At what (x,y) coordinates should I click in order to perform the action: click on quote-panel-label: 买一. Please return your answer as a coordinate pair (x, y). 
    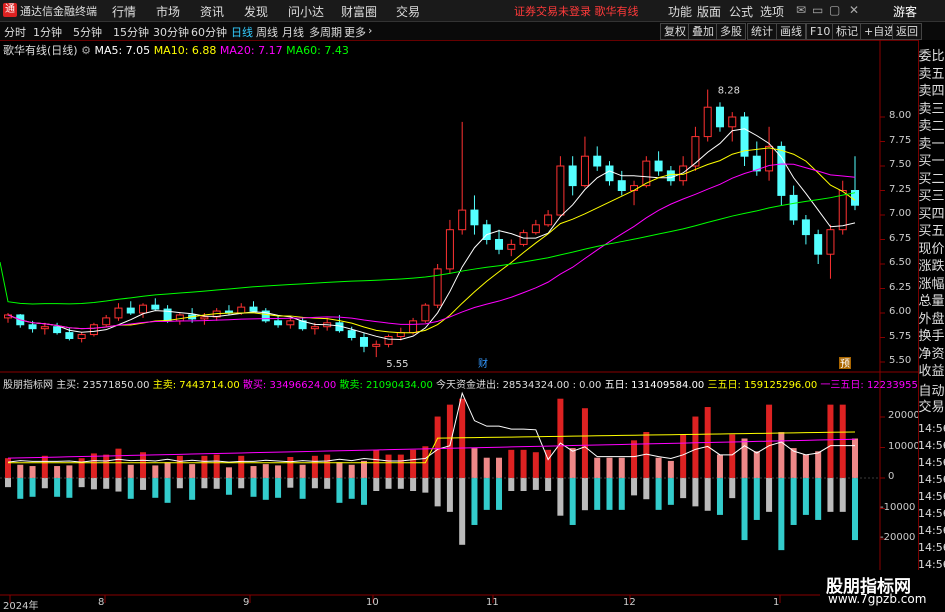
    Looking at the image, I should click on (931, 159).